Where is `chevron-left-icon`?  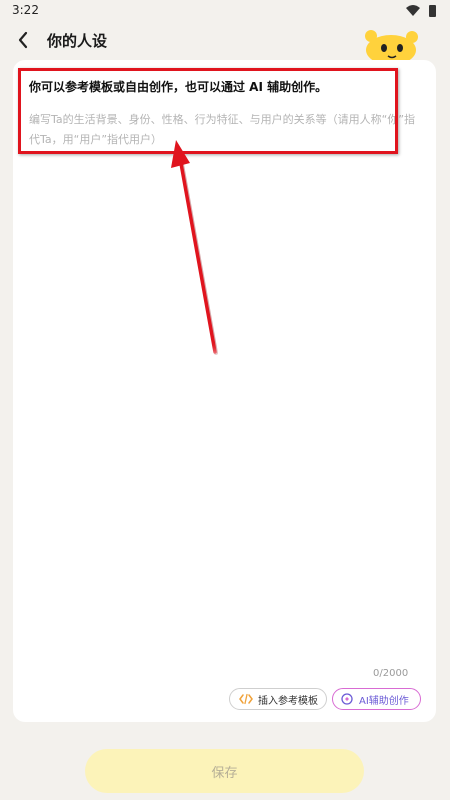
chevron-left-icon is located at coordinates (23, 40).